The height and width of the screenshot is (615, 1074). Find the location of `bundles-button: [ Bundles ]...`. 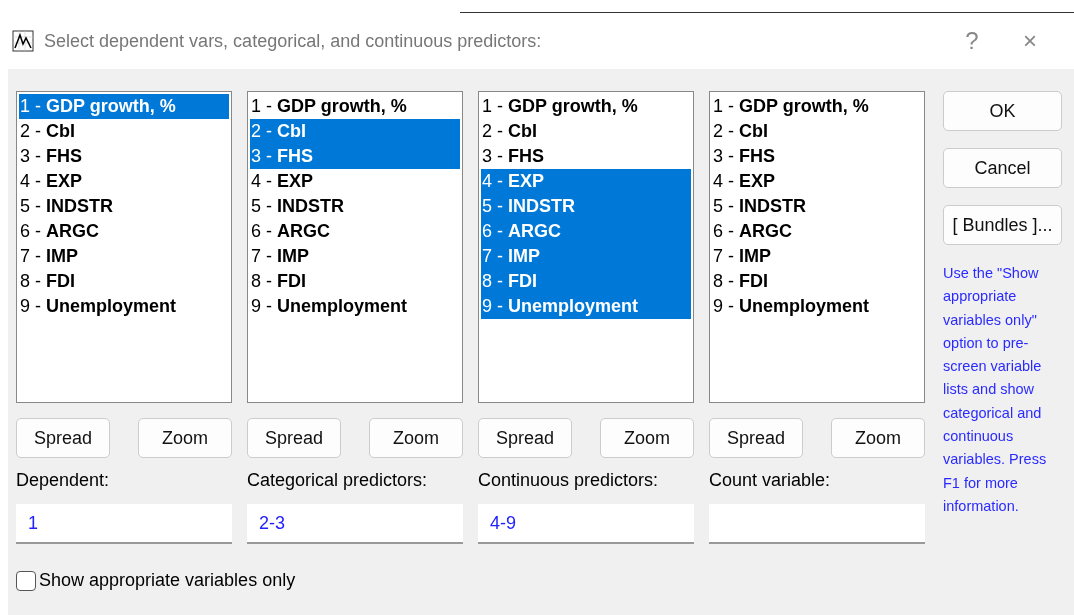

bundles-button: [ Bundles ]... is located at coordinates (1002, 225).